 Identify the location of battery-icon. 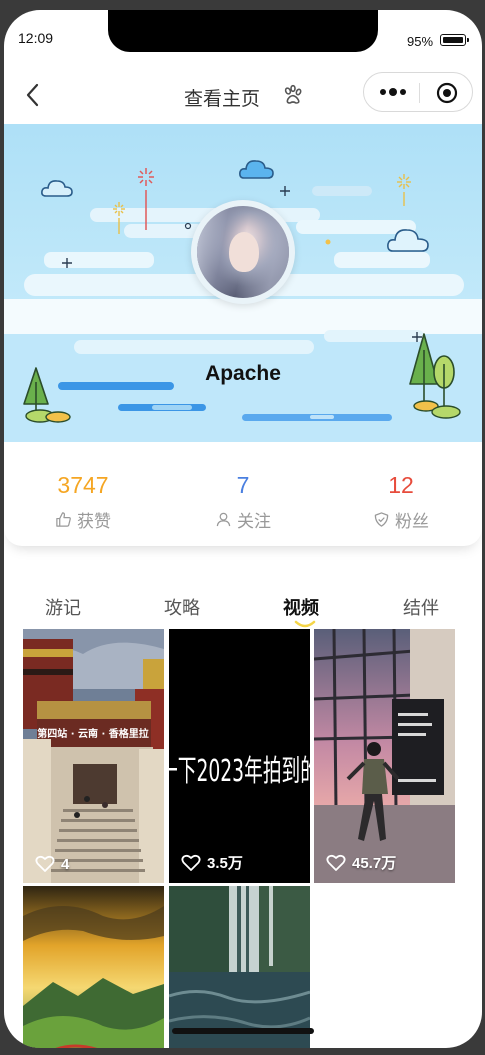
(454, 40).